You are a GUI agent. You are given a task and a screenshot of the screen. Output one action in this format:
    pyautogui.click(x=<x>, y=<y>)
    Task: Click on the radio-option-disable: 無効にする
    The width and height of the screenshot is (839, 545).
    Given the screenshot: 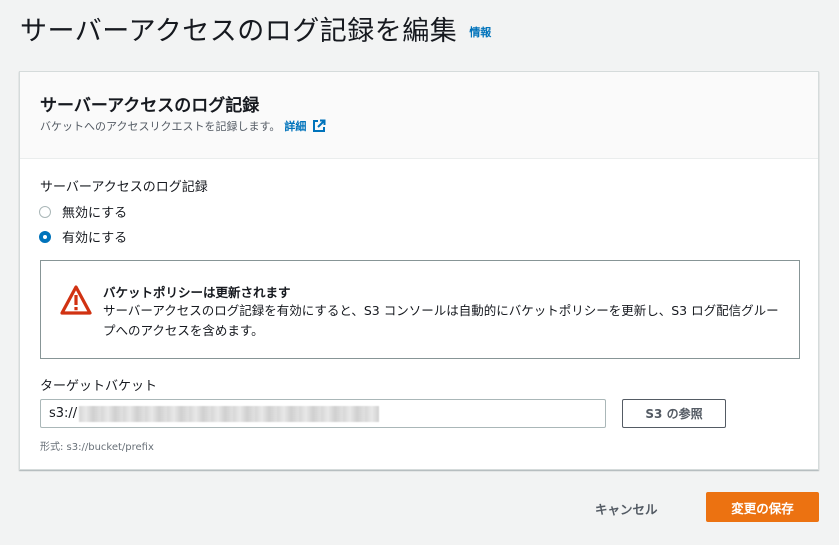 What is the action you would take?
    pyautogui.click(x=83, y=211)
    